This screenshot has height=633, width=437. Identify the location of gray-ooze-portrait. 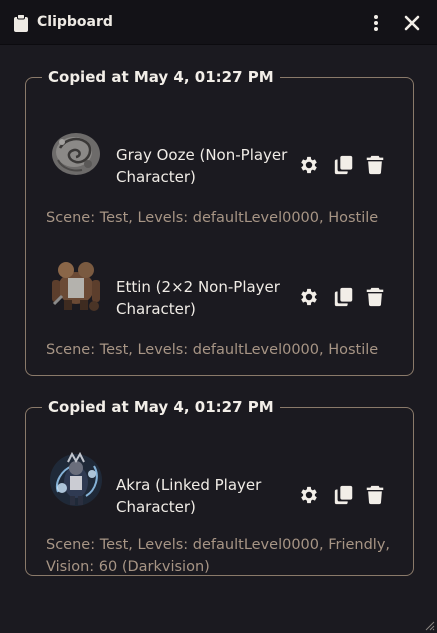
(76, 154).